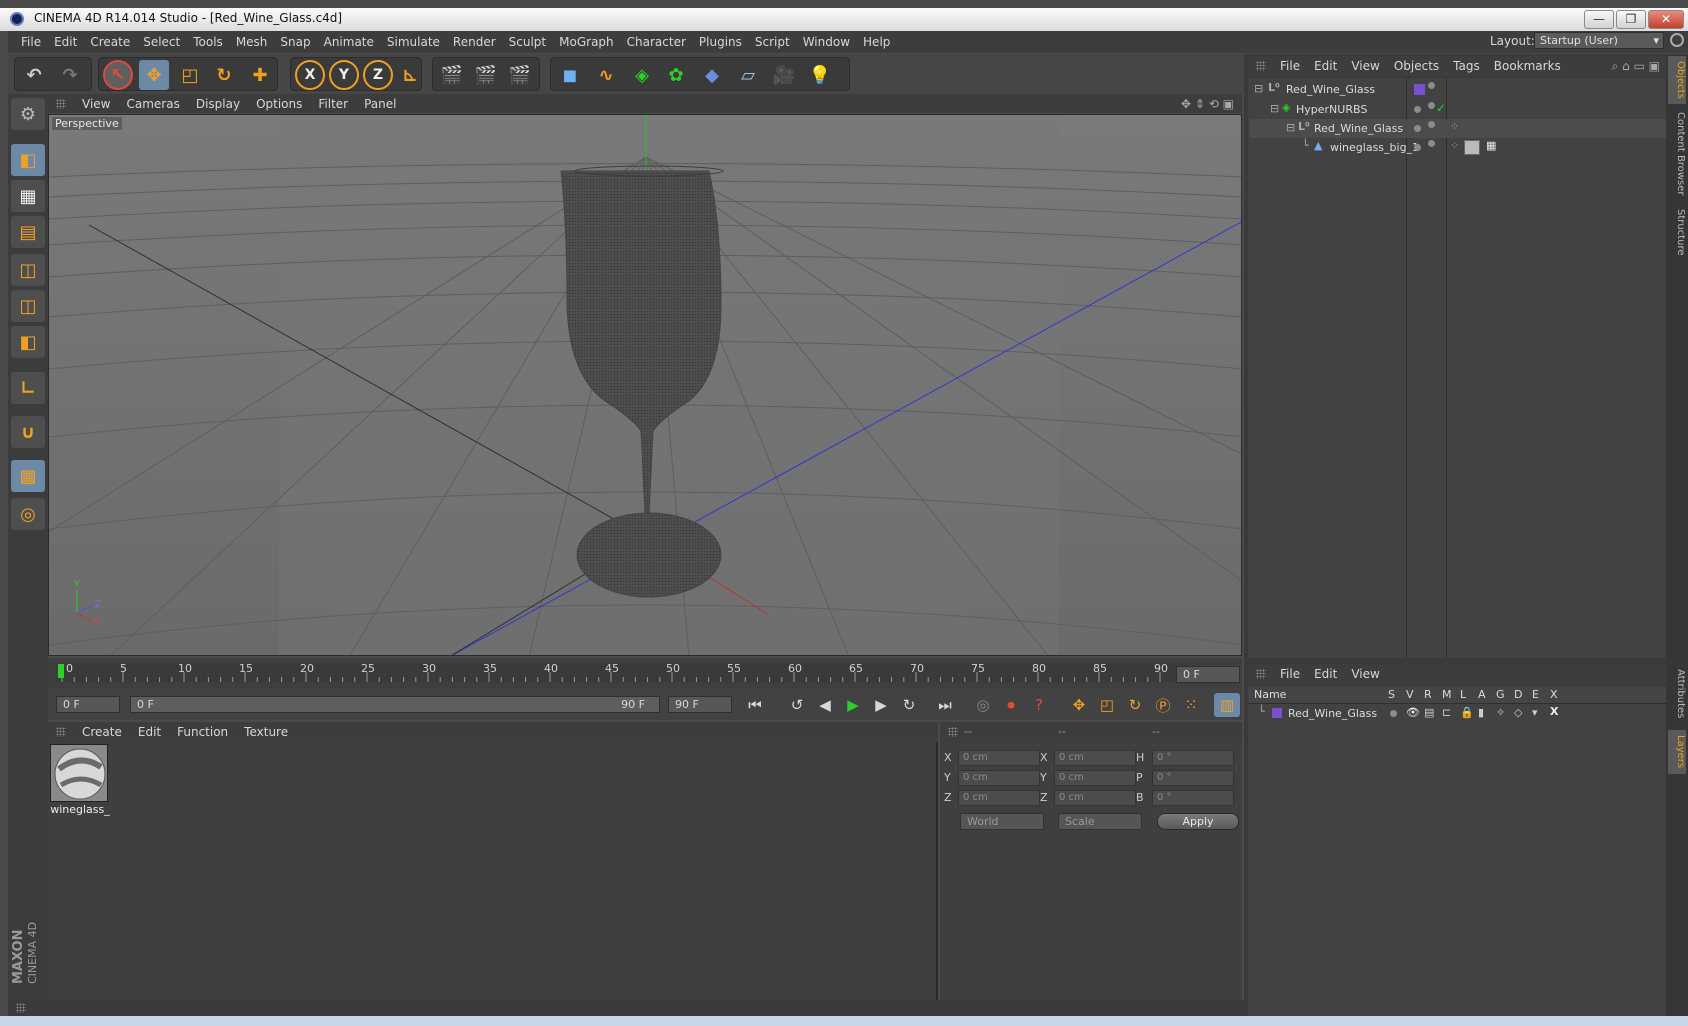 The height and width of the screenshot is (1026, 1688). I want to click on x-axis-icon: X, so click(310, 75).